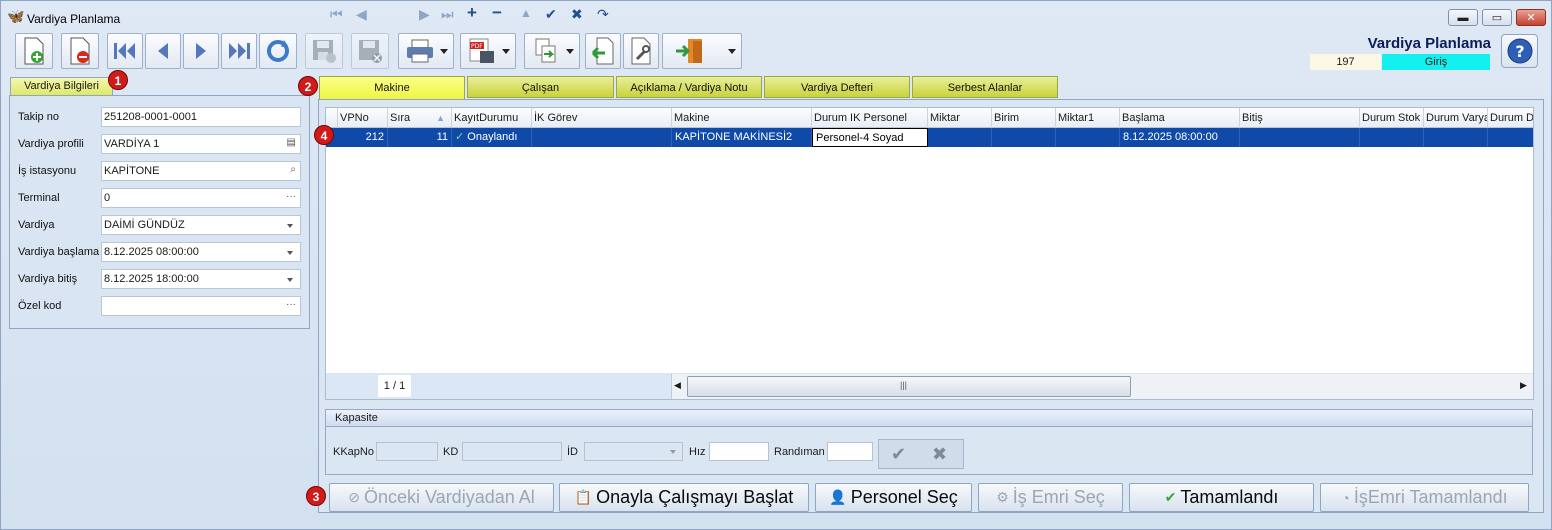  What do you see at coordinates (540, 87) in the screenshot?
I see `tab-calisan: Çalışan` at bounding box center [540, 87].